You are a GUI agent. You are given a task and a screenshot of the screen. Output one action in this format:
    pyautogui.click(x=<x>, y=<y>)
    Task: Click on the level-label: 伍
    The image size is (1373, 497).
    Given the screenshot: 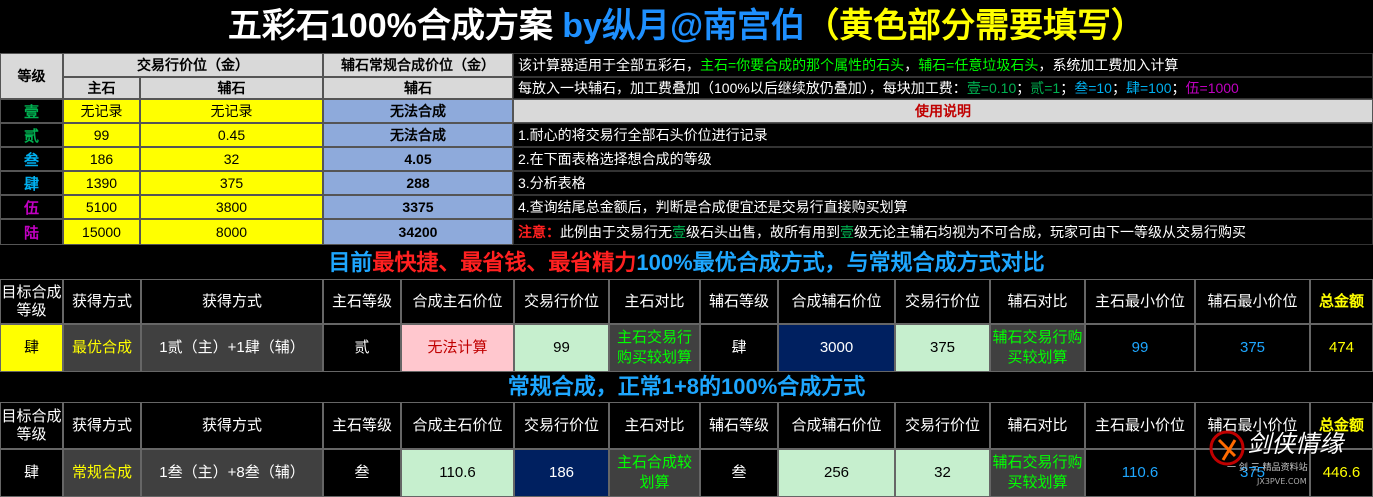 What is the action you would take?
    pyautogui.click(x=31, y=207)
    